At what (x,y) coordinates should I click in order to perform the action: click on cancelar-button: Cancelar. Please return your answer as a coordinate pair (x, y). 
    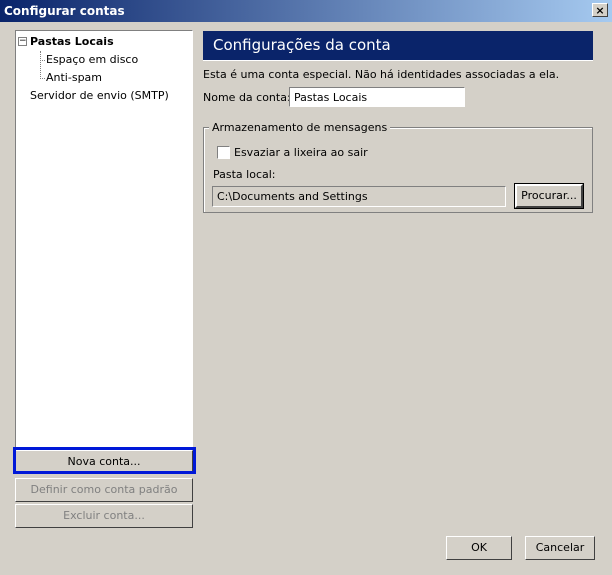
    Looking at the image, I should click on (560, 548).